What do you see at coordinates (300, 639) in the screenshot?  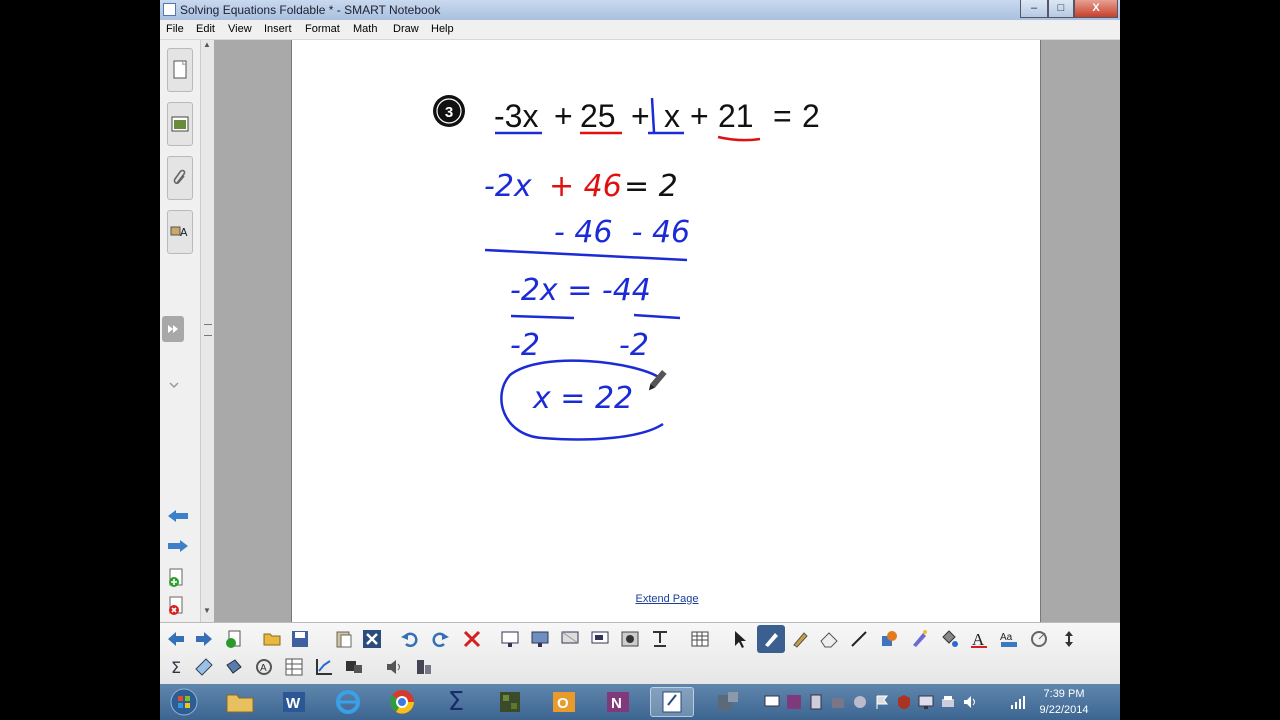 I see `save-button` at bounding box center [300, 639].